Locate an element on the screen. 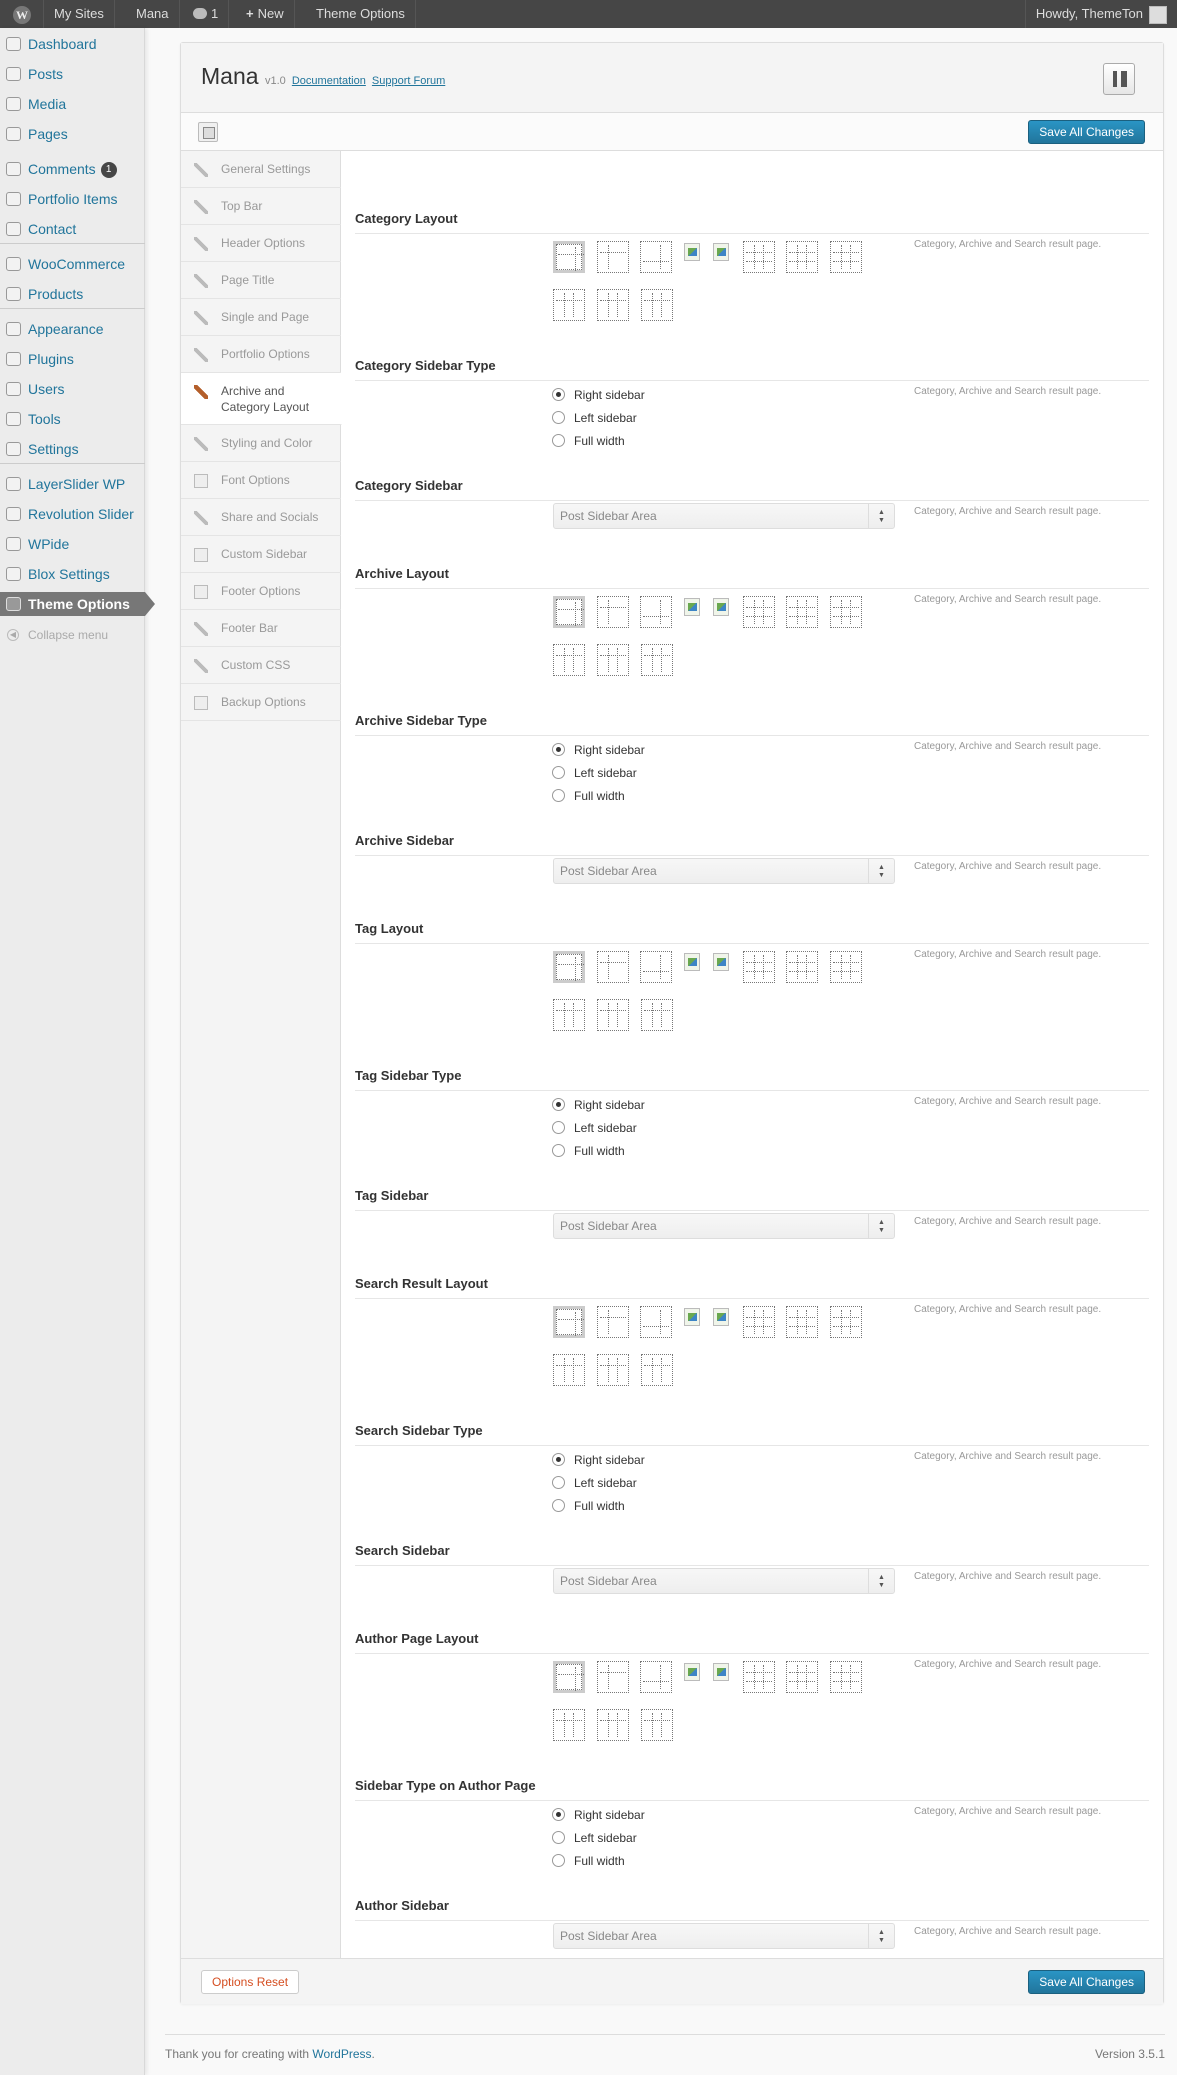 This screenshot has width=1177, height=2075. menu-item-appearance: Appearance is located at coordinates (72, 329).